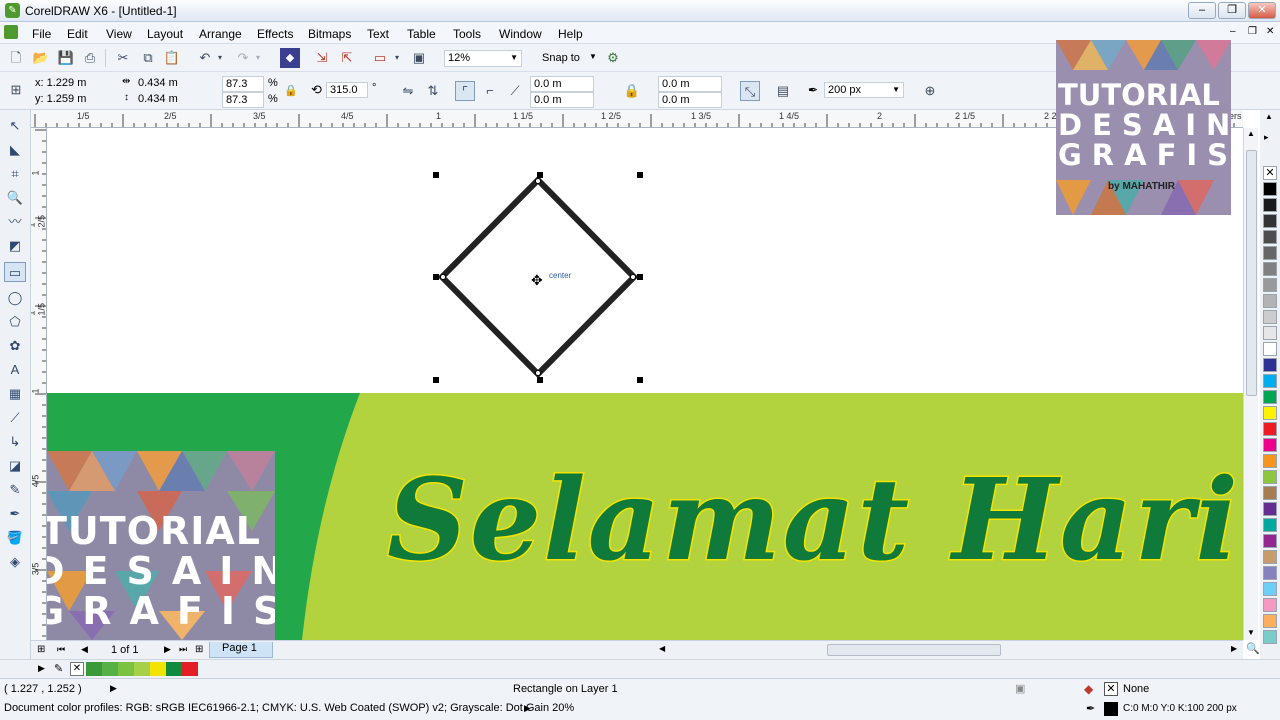  Describe the element at coordinates (613, 58) in the screenshot. I see `options-icon: ⚙` at that location.